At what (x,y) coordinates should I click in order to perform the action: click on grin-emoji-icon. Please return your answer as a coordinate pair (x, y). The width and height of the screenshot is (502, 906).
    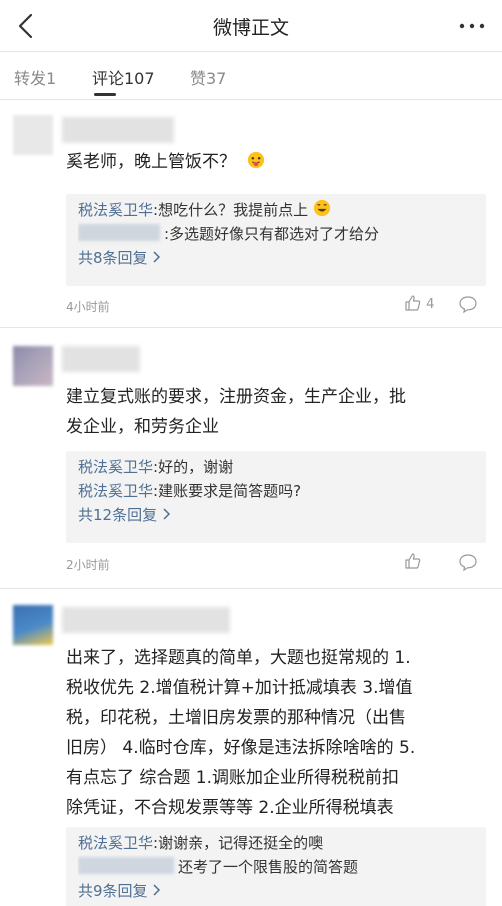
    Looking at the image, I should click on (321, 208).